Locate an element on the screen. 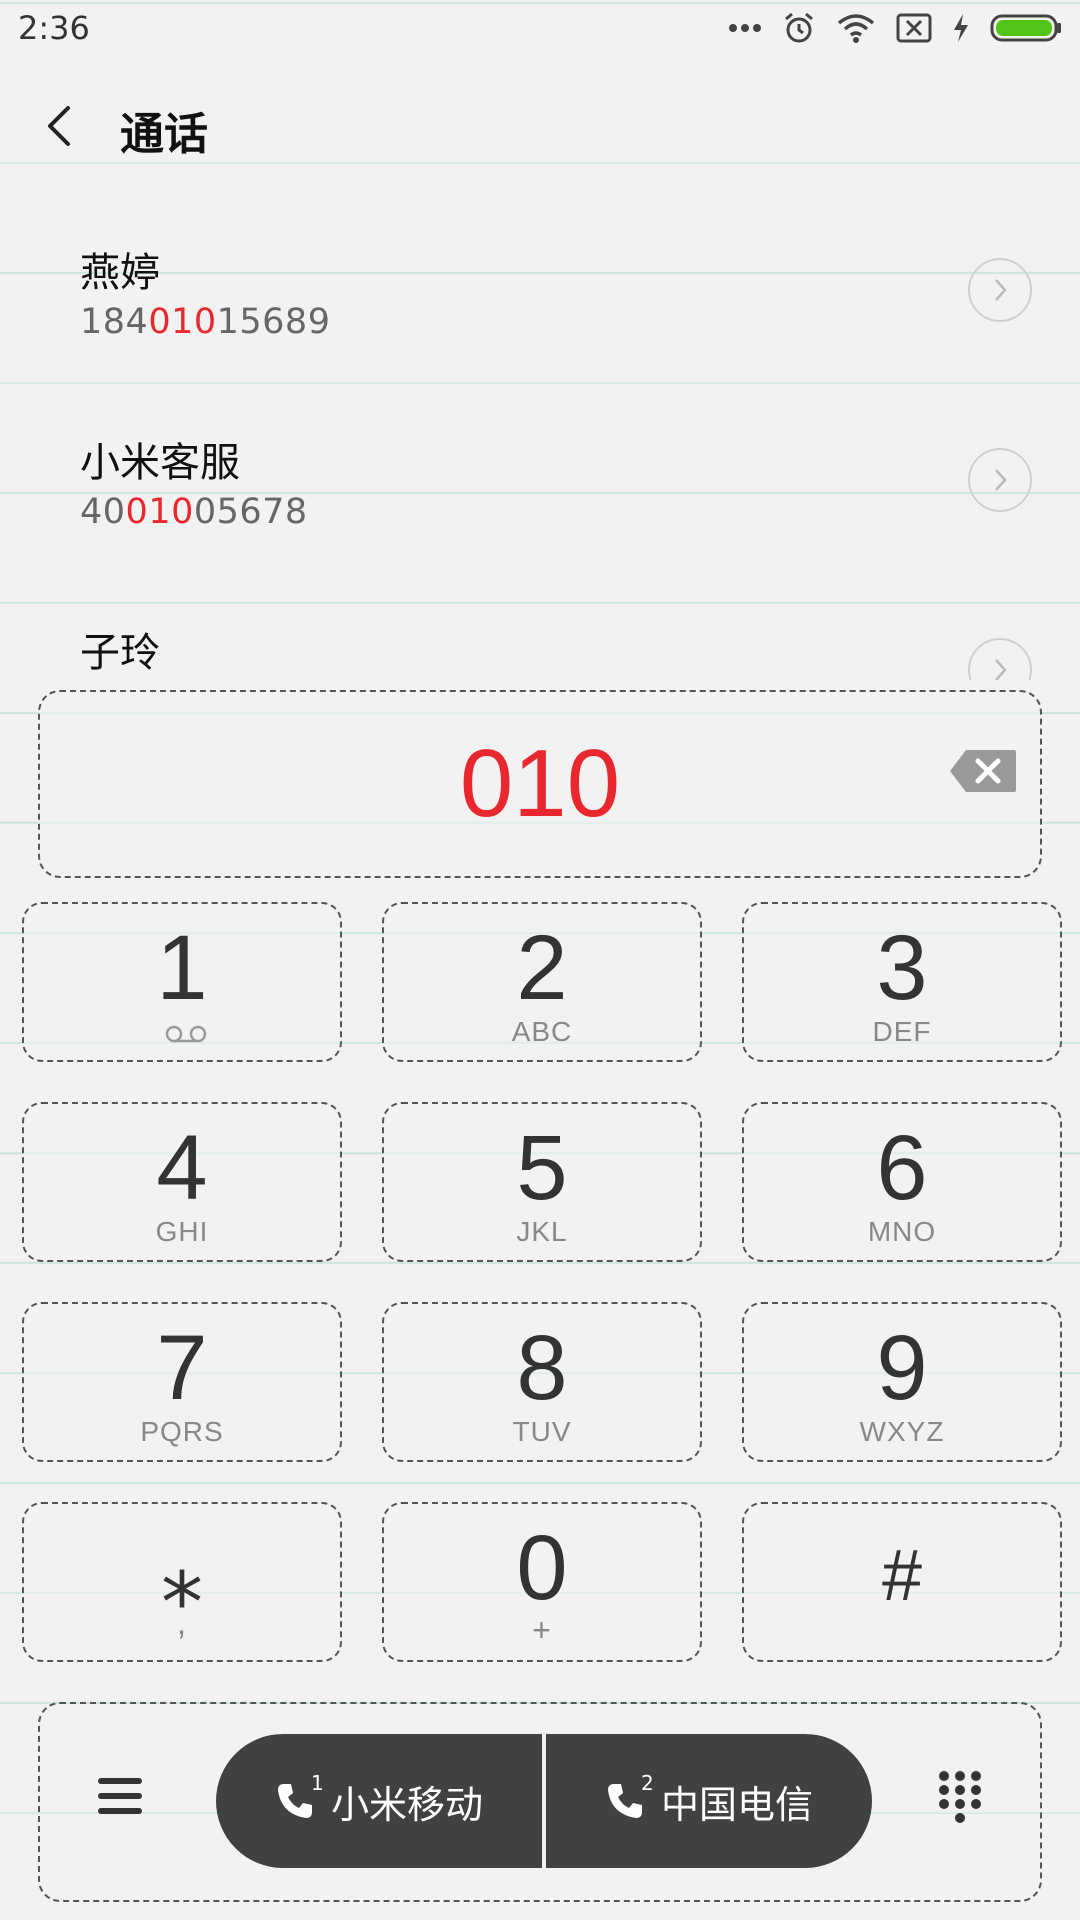 The image size is (1080, 1920). key-1: 1 is located at coordinates (182, 982).